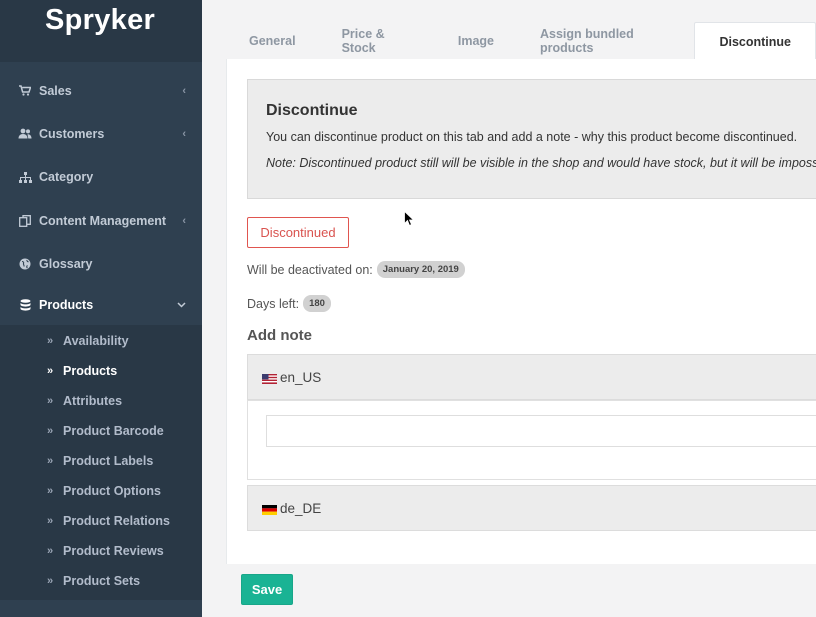 The image size is (816, 617). Describe the element at coordinates (90, 370) in the screenshot. I see `sidebar-subitem-label: Products` at that location.